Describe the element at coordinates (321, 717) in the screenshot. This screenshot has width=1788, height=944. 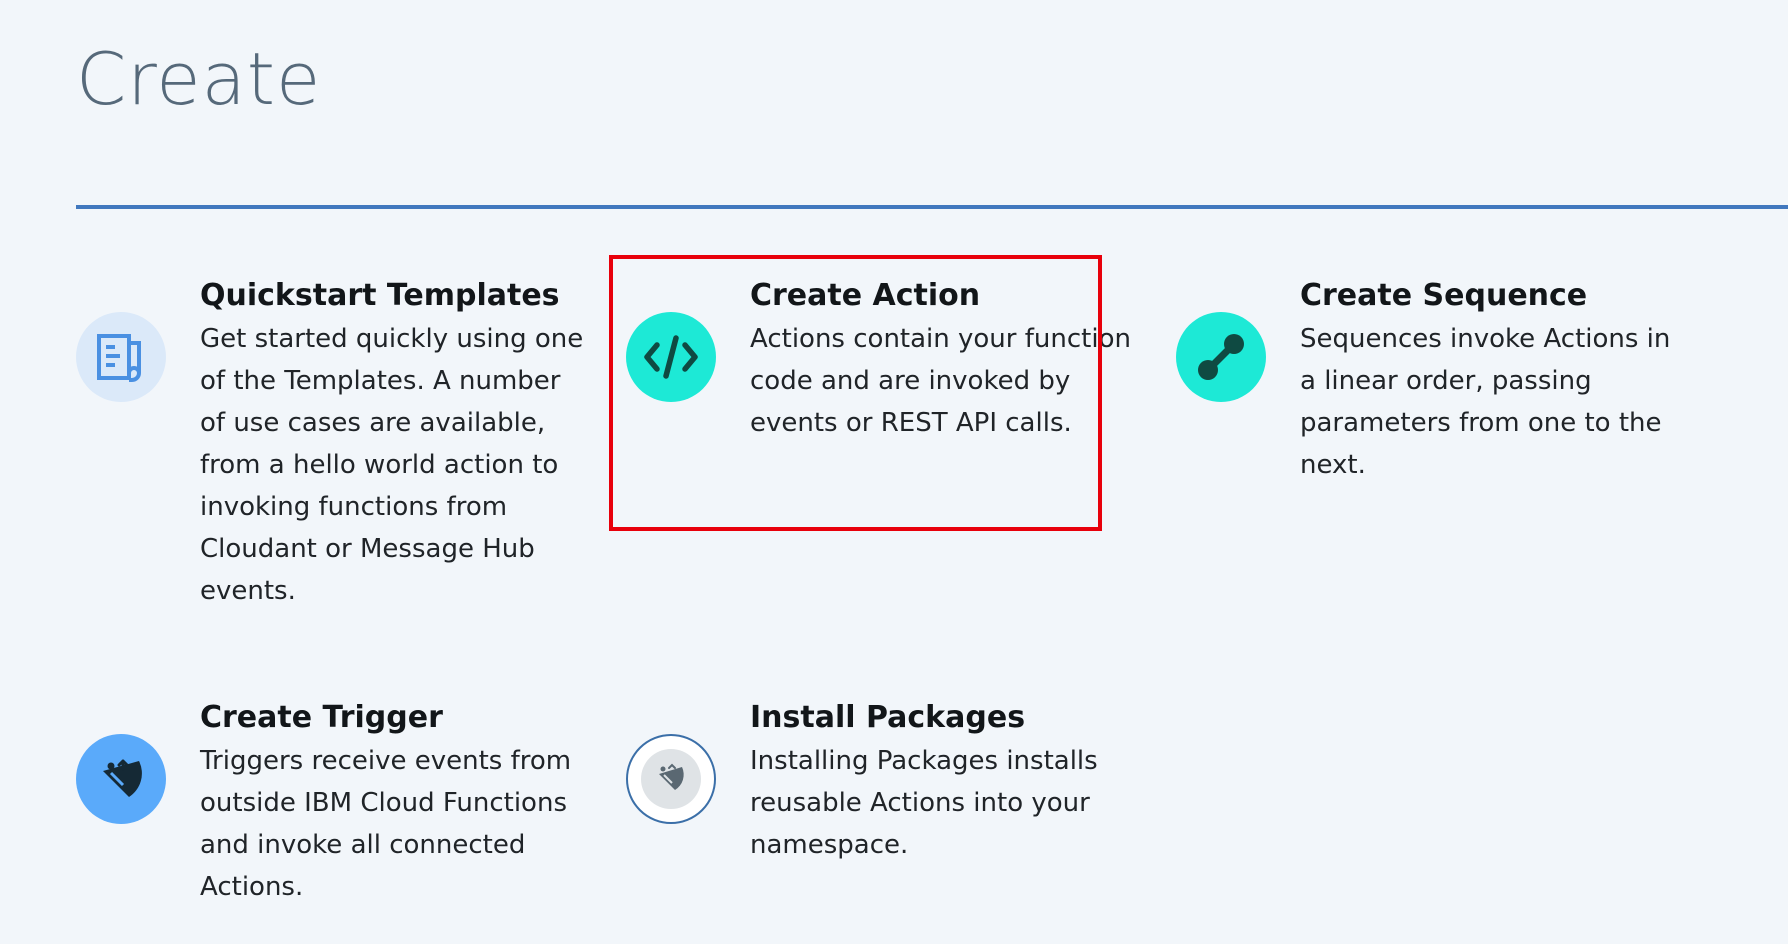
I see `tile-title: Create Trigger` at that location.